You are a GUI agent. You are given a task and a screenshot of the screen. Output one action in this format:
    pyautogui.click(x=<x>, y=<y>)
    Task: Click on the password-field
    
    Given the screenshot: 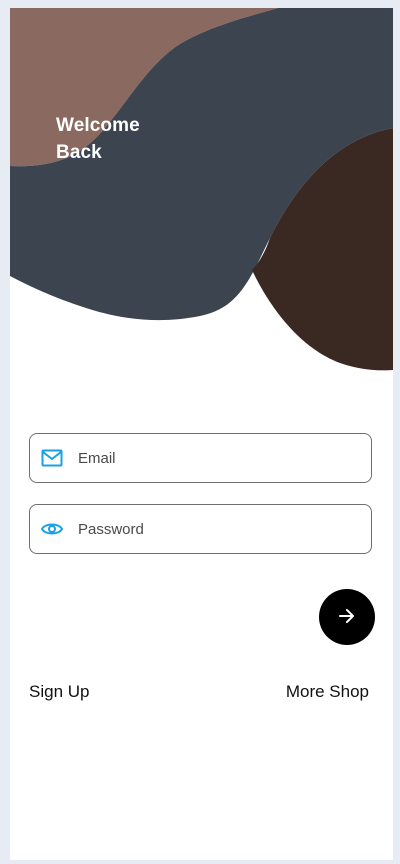 What is the action you would take?
    pyautogui.click(x=200, y=529)
    